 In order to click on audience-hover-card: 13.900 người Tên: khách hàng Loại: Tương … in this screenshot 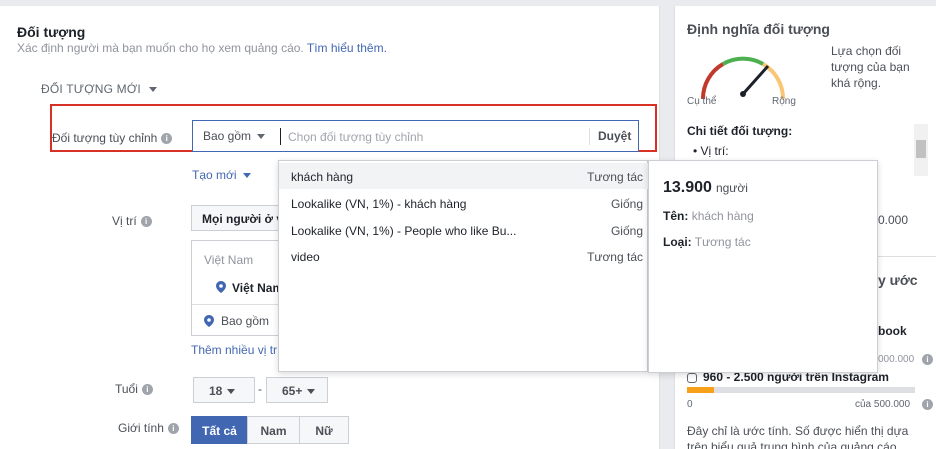, I will do `click(763, 266)`.